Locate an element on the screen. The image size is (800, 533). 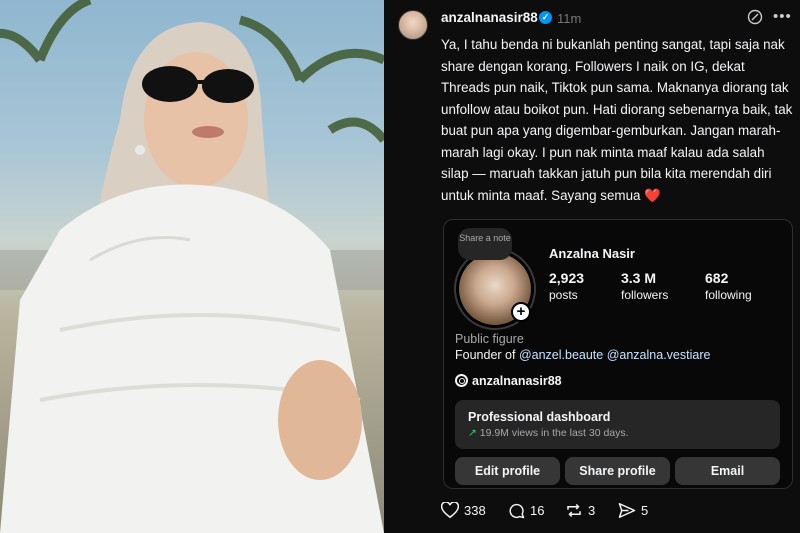
threads-handle: anzalnanasir88 is located at coordinates (517, 381).